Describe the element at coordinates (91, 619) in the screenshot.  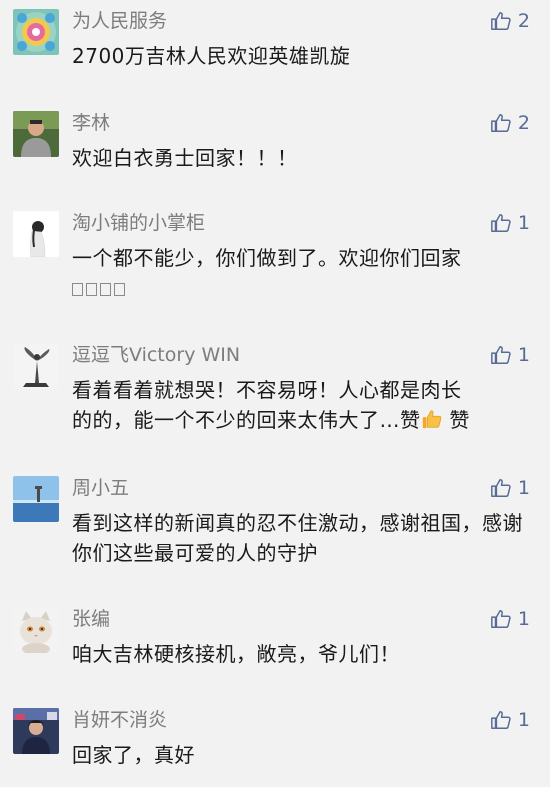
I see `commenter-name: 张编` at that location.